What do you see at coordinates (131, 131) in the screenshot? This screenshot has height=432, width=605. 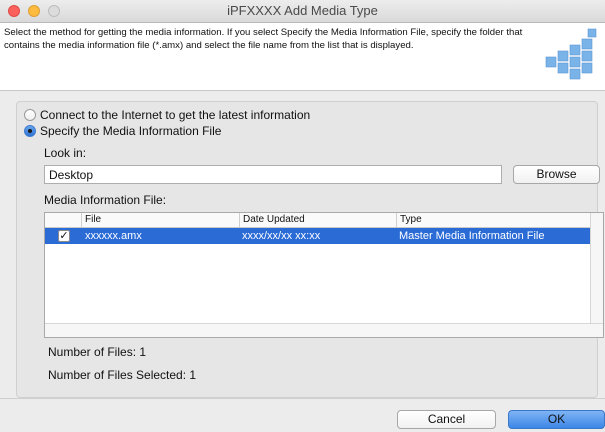 I see `file-option-label: Specify the Media Information File` at bounding box center [131, 131].